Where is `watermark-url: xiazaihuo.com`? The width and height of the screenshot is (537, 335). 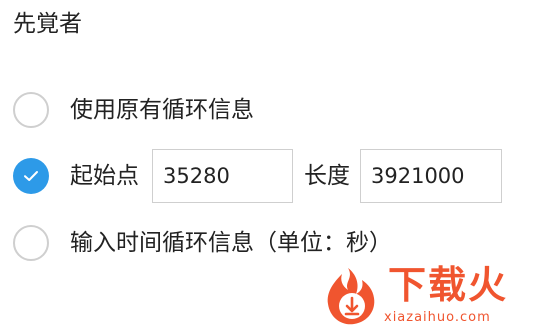
watermark-url: xiazaihuo.com is located at coordinates (437, 317).